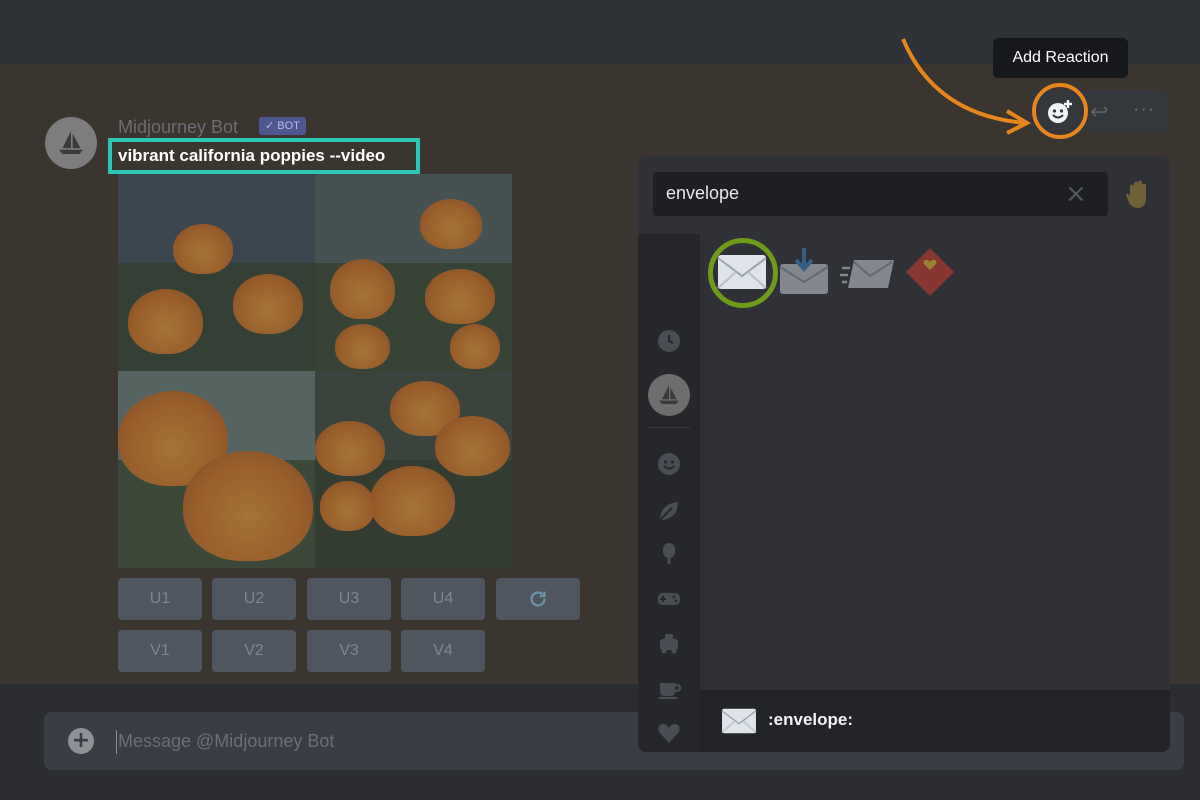 This screenshot has width=1200, height=800. What do you see at coordinates (160, 651) in the screenshot?
I see `variation-button-1: V1` at bounding box center [160, 651].